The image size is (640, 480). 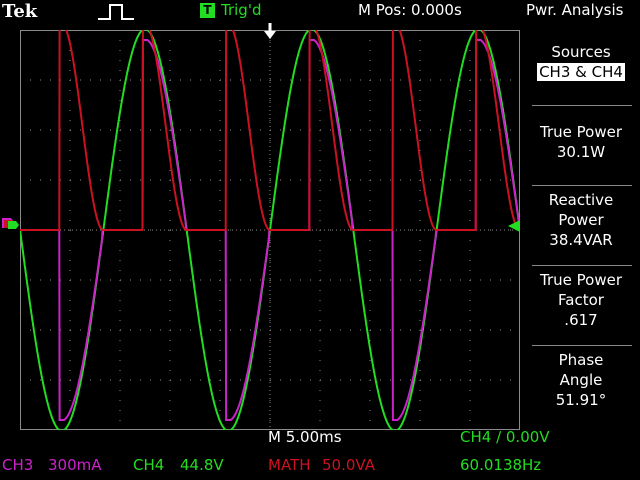 What do you see at coordinates (581, 400) in the screenshot?
I see `phase-angle-value: 51.91°` at bounding box center [581, 400].